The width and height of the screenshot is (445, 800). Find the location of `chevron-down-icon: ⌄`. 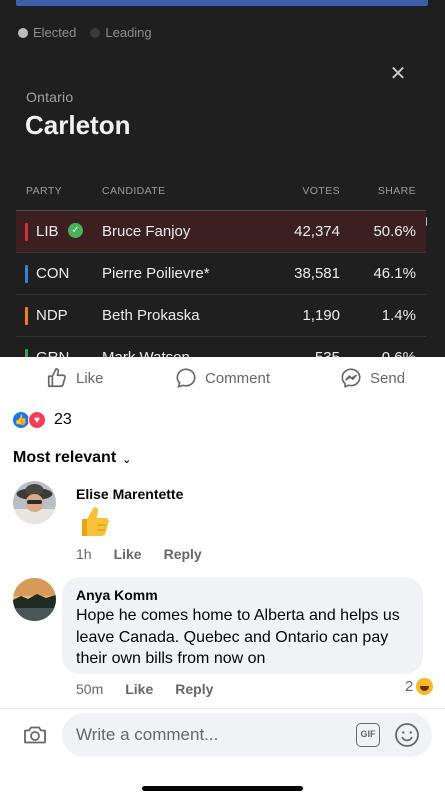

chevron-down-icon: ⌄ is located at coordinates (127, 459).